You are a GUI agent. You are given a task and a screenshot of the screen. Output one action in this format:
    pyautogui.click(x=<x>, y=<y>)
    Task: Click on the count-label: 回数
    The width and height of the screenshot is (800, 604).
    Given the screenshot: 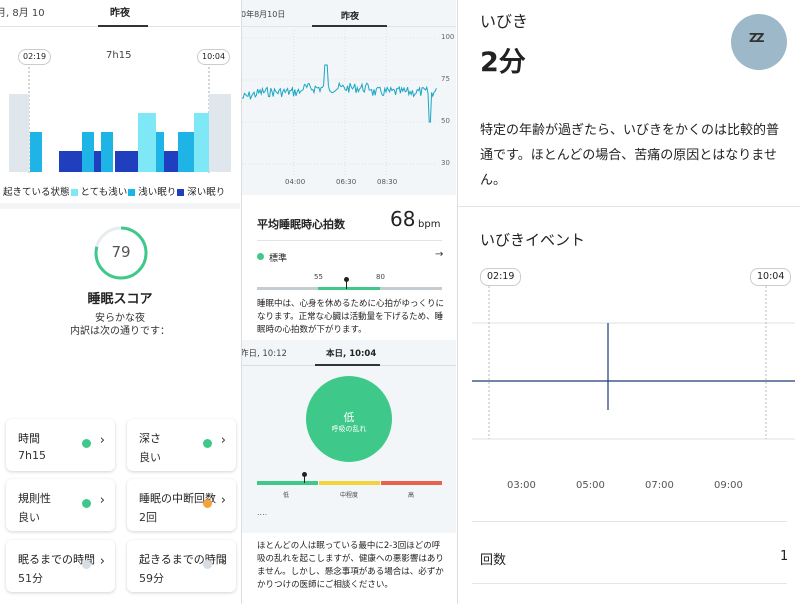 What is the action you would take?
    pyautogui.click(x=493, y=560)
    